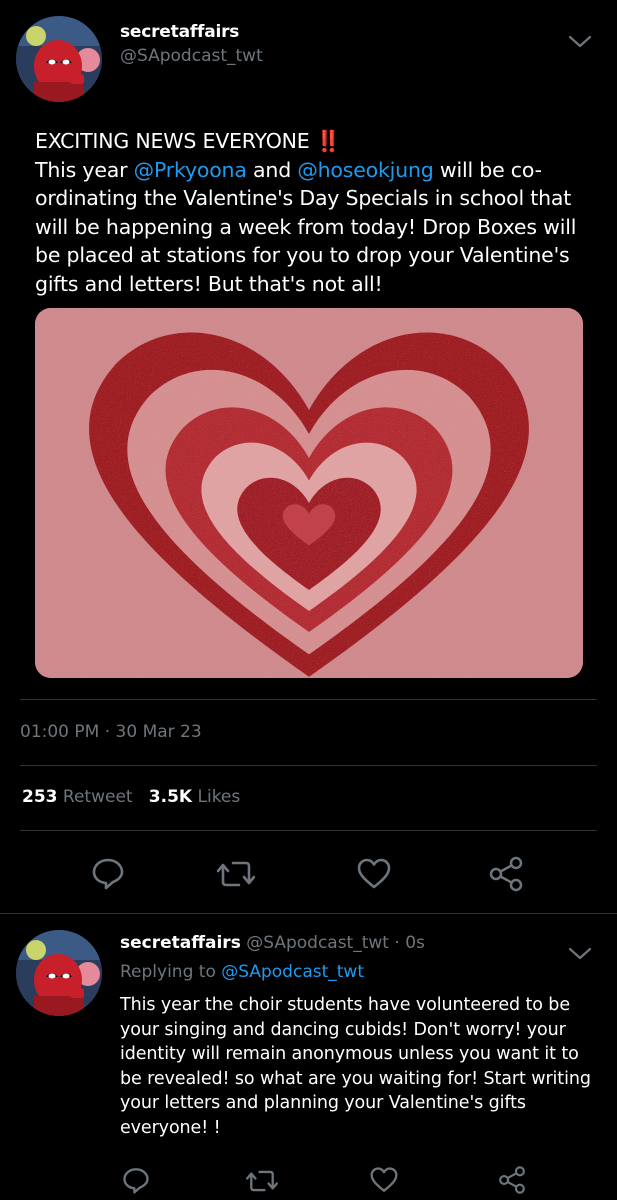  What do you see at coordinates (219, 797) in the screenshot?
I see `likes-label: Likes` at bounding box center [219, 797].